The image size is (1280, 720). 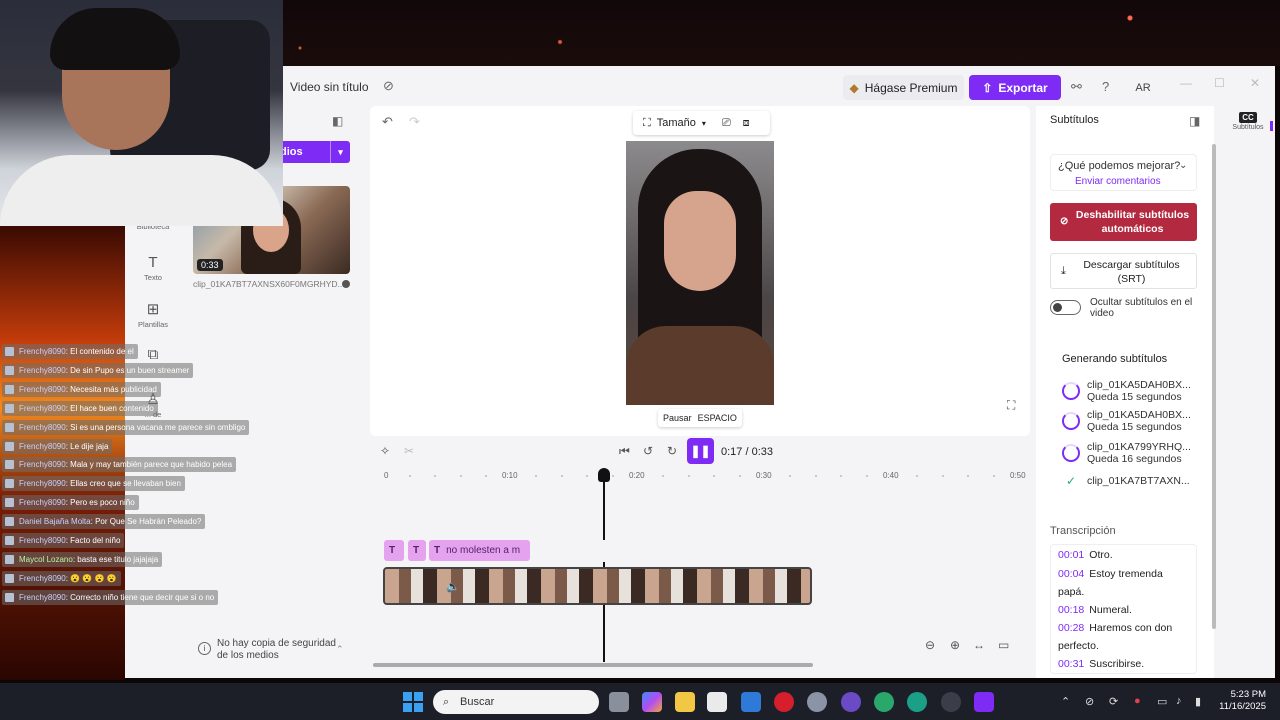 What do you see at coordinates (153, 268) in the screenshot?
I see `nav-text: T Texto` at bounding box center [153, 268].